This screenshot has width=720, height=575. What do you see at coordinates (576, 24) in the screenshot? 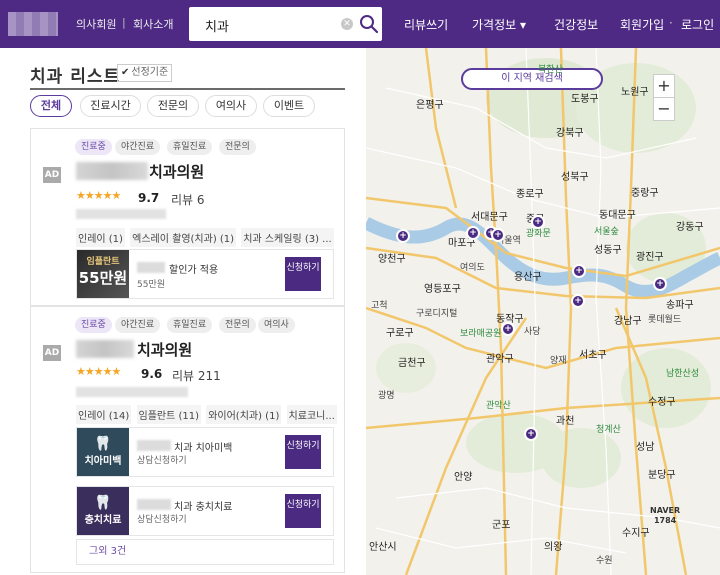
I see `nav-health-info: 건강정보` at bounding box center [576, 24].